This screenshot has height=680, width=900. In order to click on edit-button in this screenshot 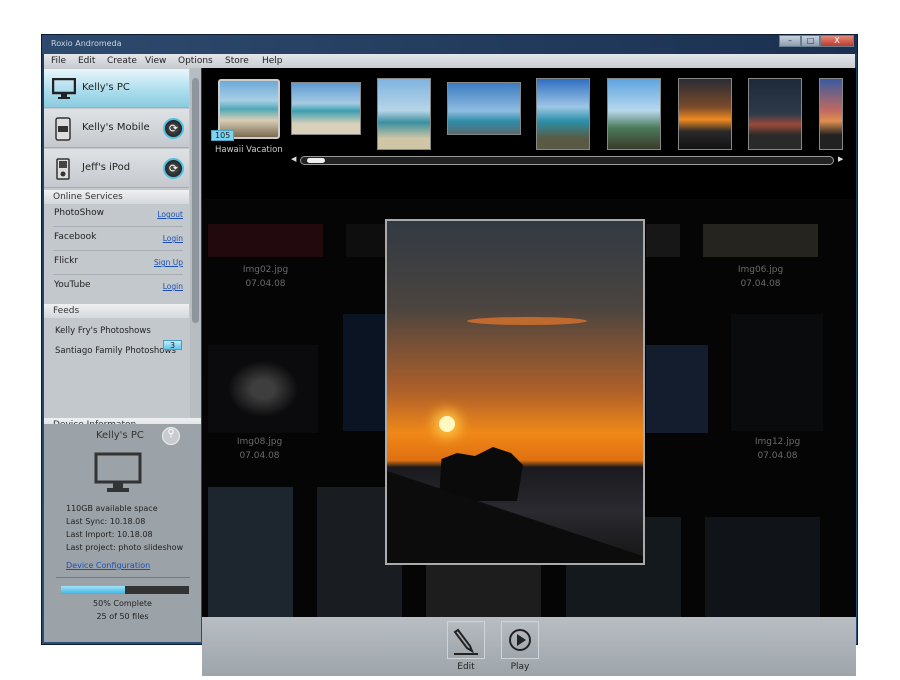, I will do `click(466, 640)`.